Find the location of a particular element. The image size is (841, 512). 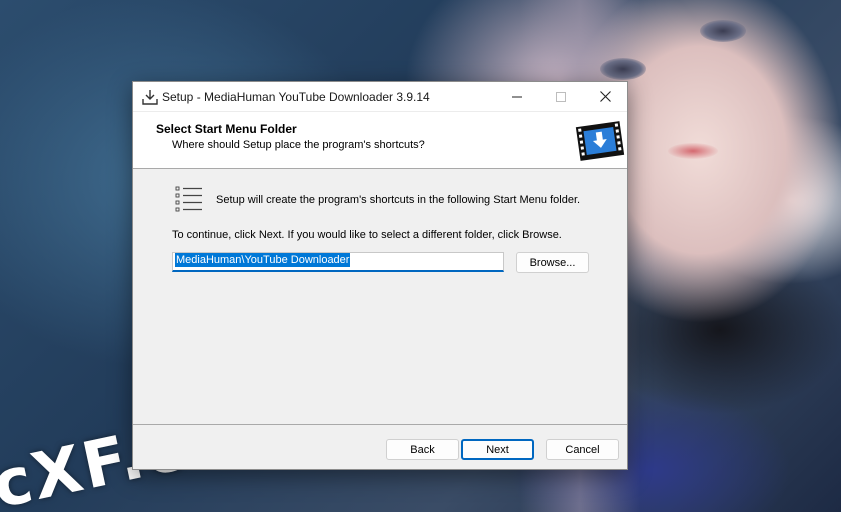

wallpaper-eye-left is located at coordinates (623, 69).